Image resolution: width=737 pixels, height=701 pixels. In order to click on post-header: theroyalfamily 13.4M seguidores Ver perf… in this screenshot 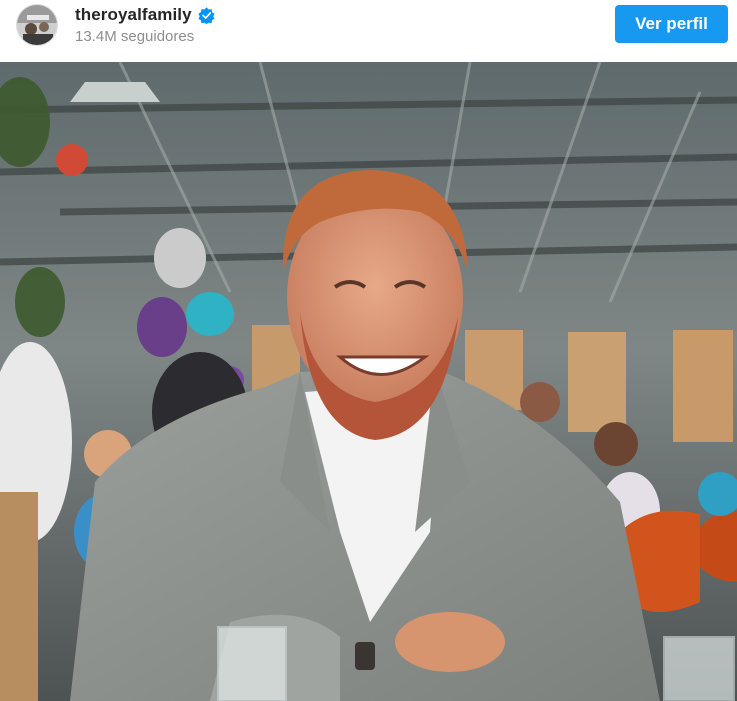, I will do `click(368, 31)`.